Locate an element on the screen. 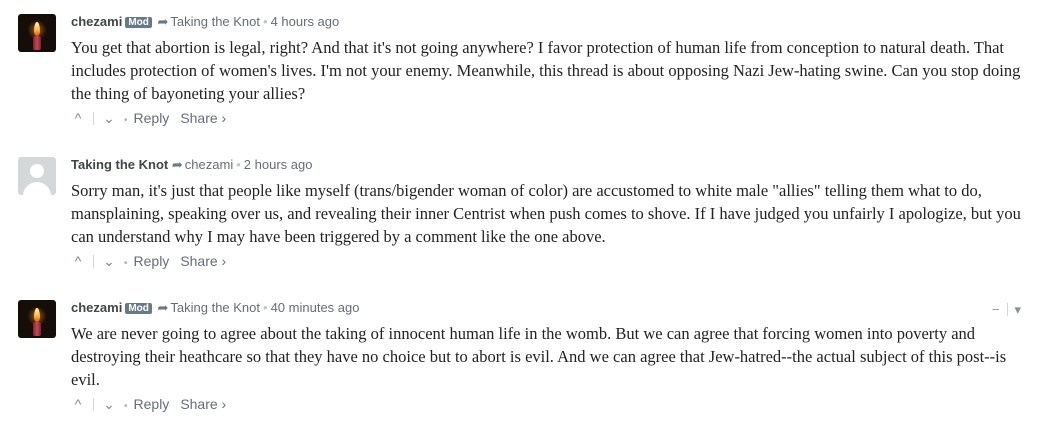  collapse-icon: − is located at coordinates (996, 309).